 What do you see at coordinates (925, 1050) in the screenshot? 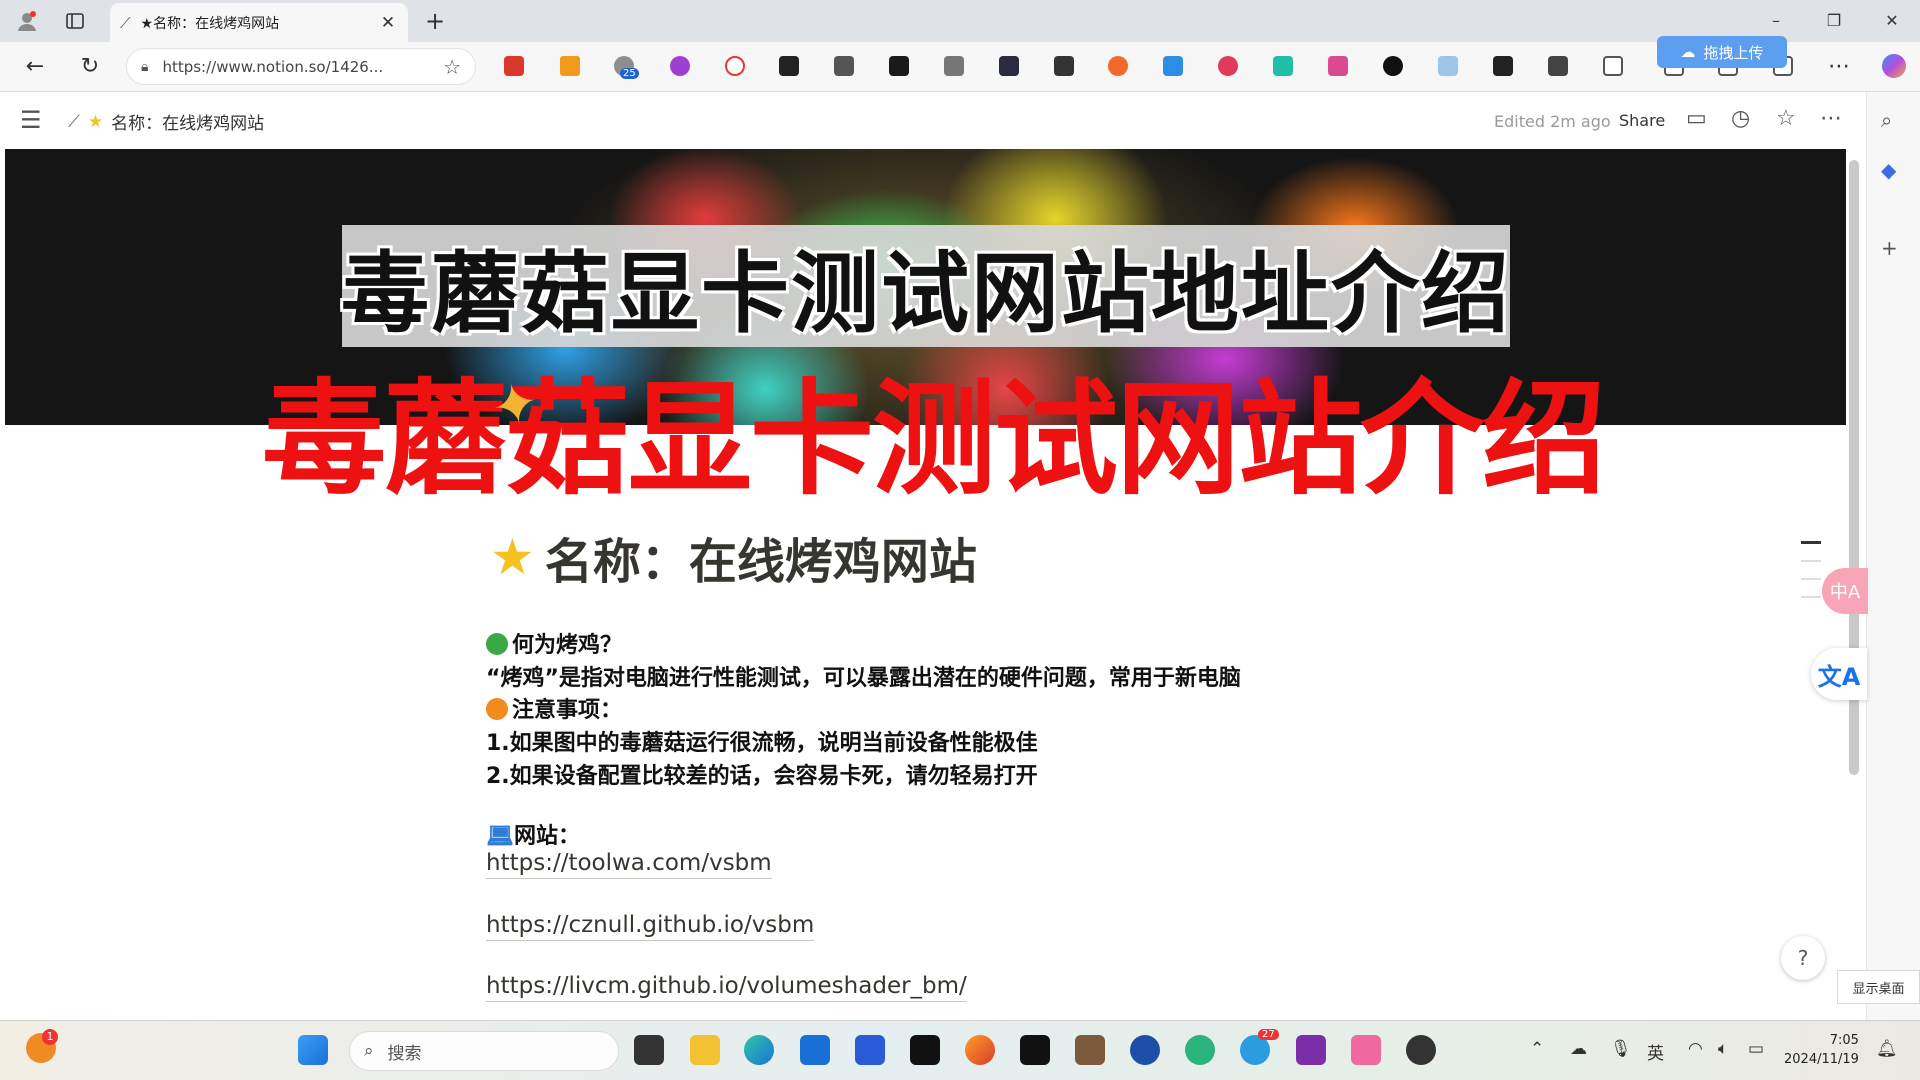
I see `capcut-icon` at bounding box center [925, 1050].